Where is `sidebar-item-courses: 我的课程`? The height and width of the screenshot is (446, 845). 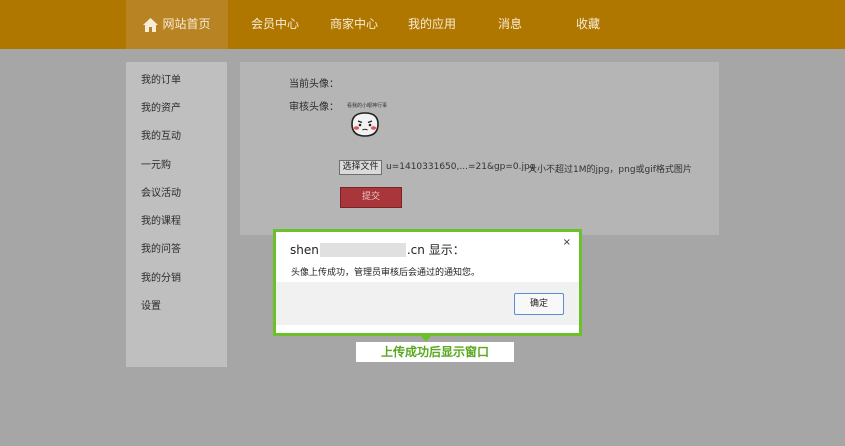
sidebar-item-courses: 我的课程 is located at coordinates (161, 219).